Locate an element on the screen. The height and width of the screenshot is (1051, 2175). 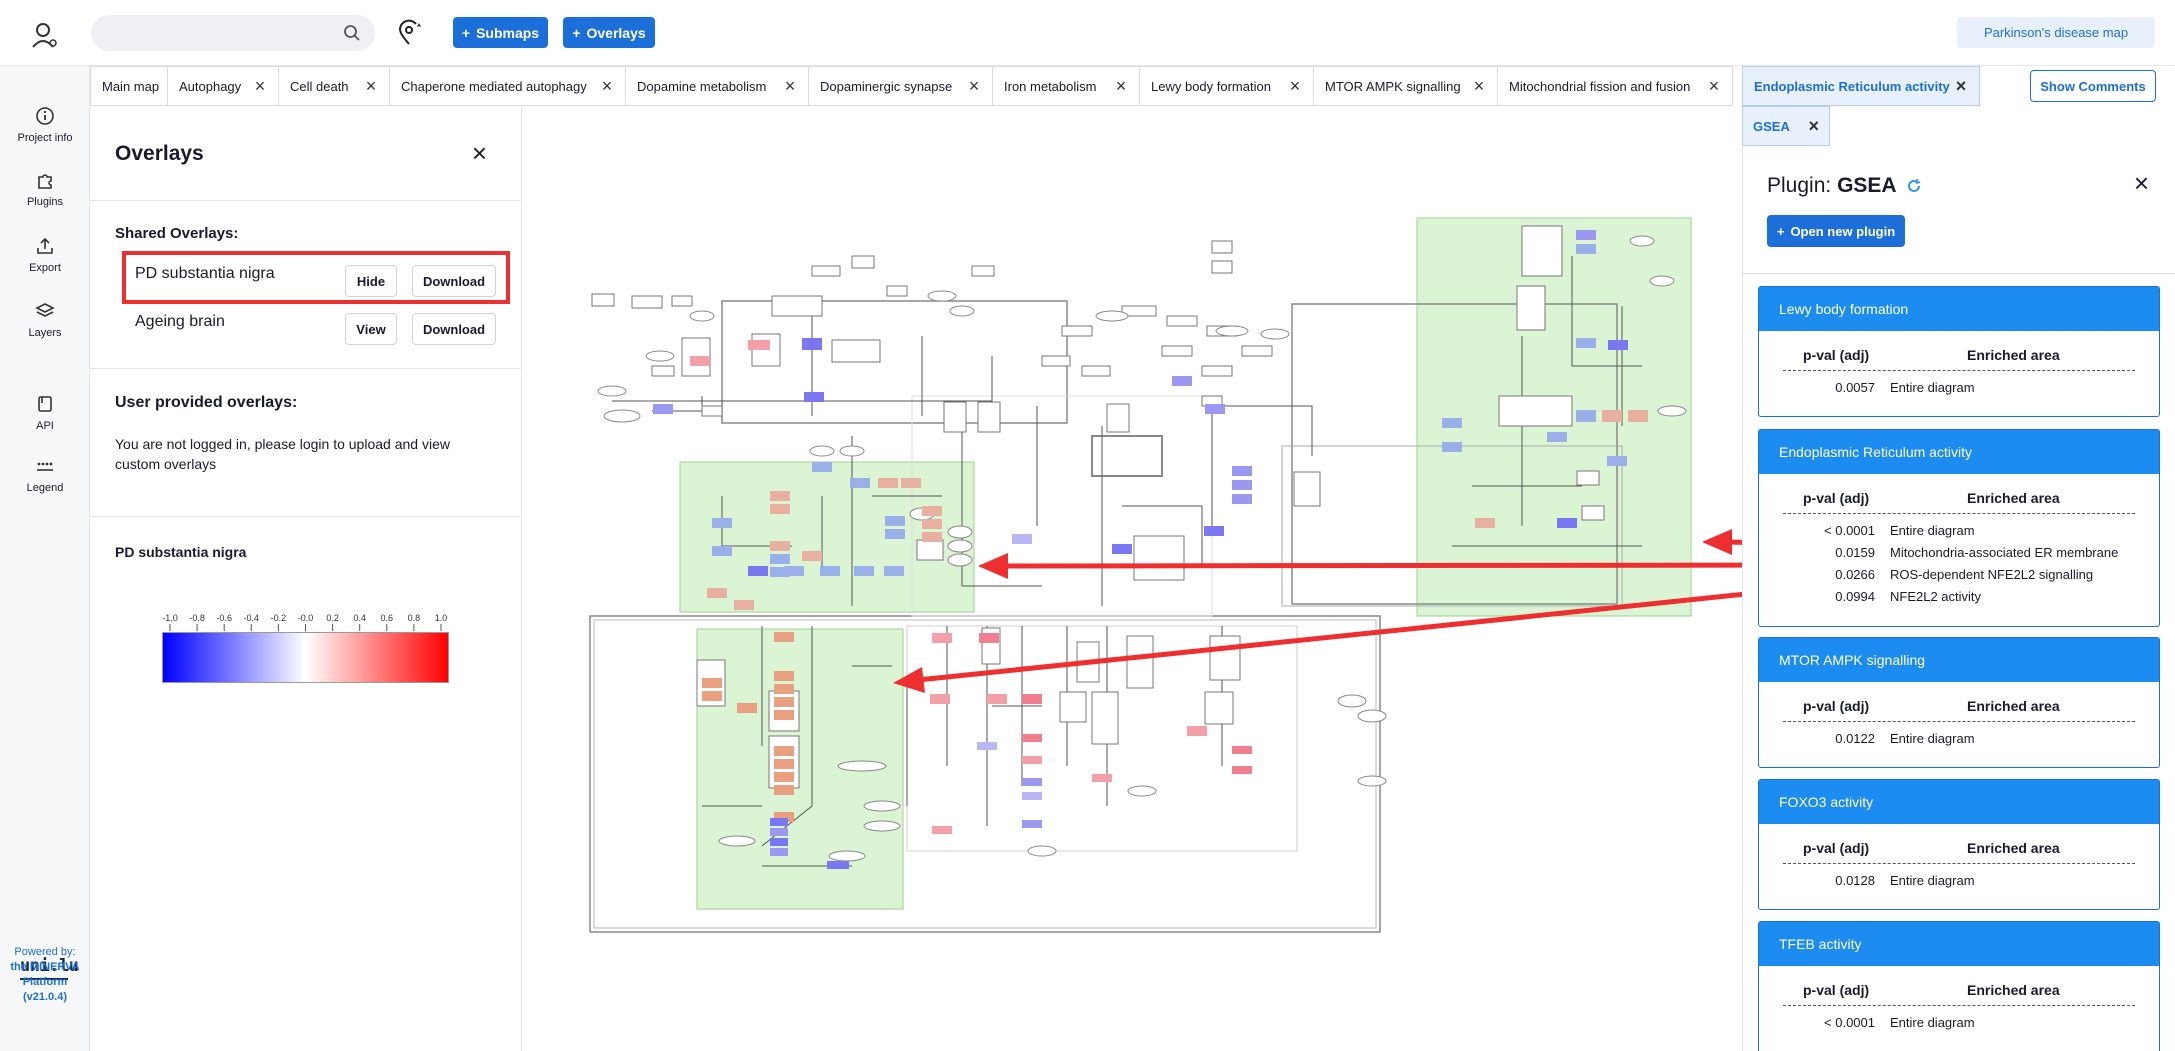
card-title: TFEB activity is located at coordinates (1959, 944).